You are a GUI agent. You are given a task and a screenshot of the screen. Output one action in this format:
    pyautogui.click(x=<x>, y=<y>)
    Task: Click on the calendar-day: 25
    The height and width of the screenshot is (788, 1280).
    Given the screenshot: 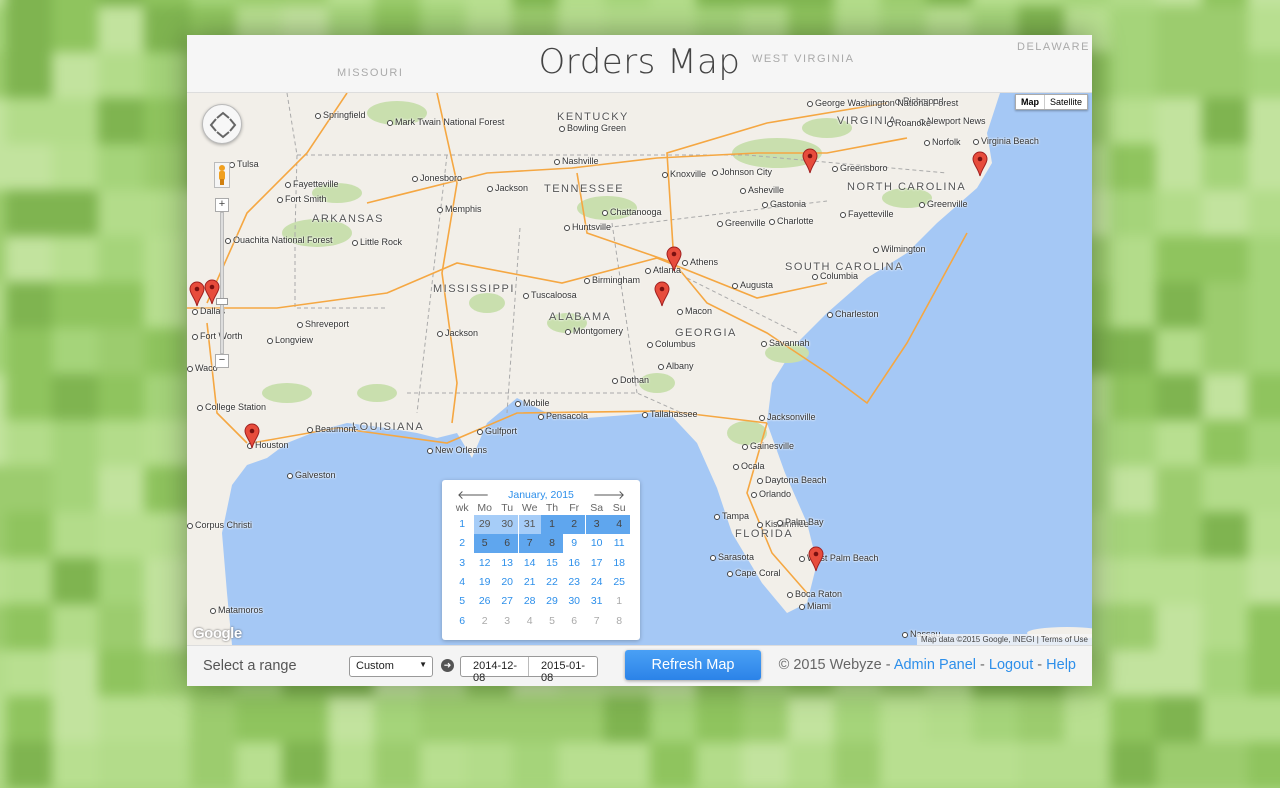 What is the action you would take?
    pyautogui.click(x=619, y=582)
    